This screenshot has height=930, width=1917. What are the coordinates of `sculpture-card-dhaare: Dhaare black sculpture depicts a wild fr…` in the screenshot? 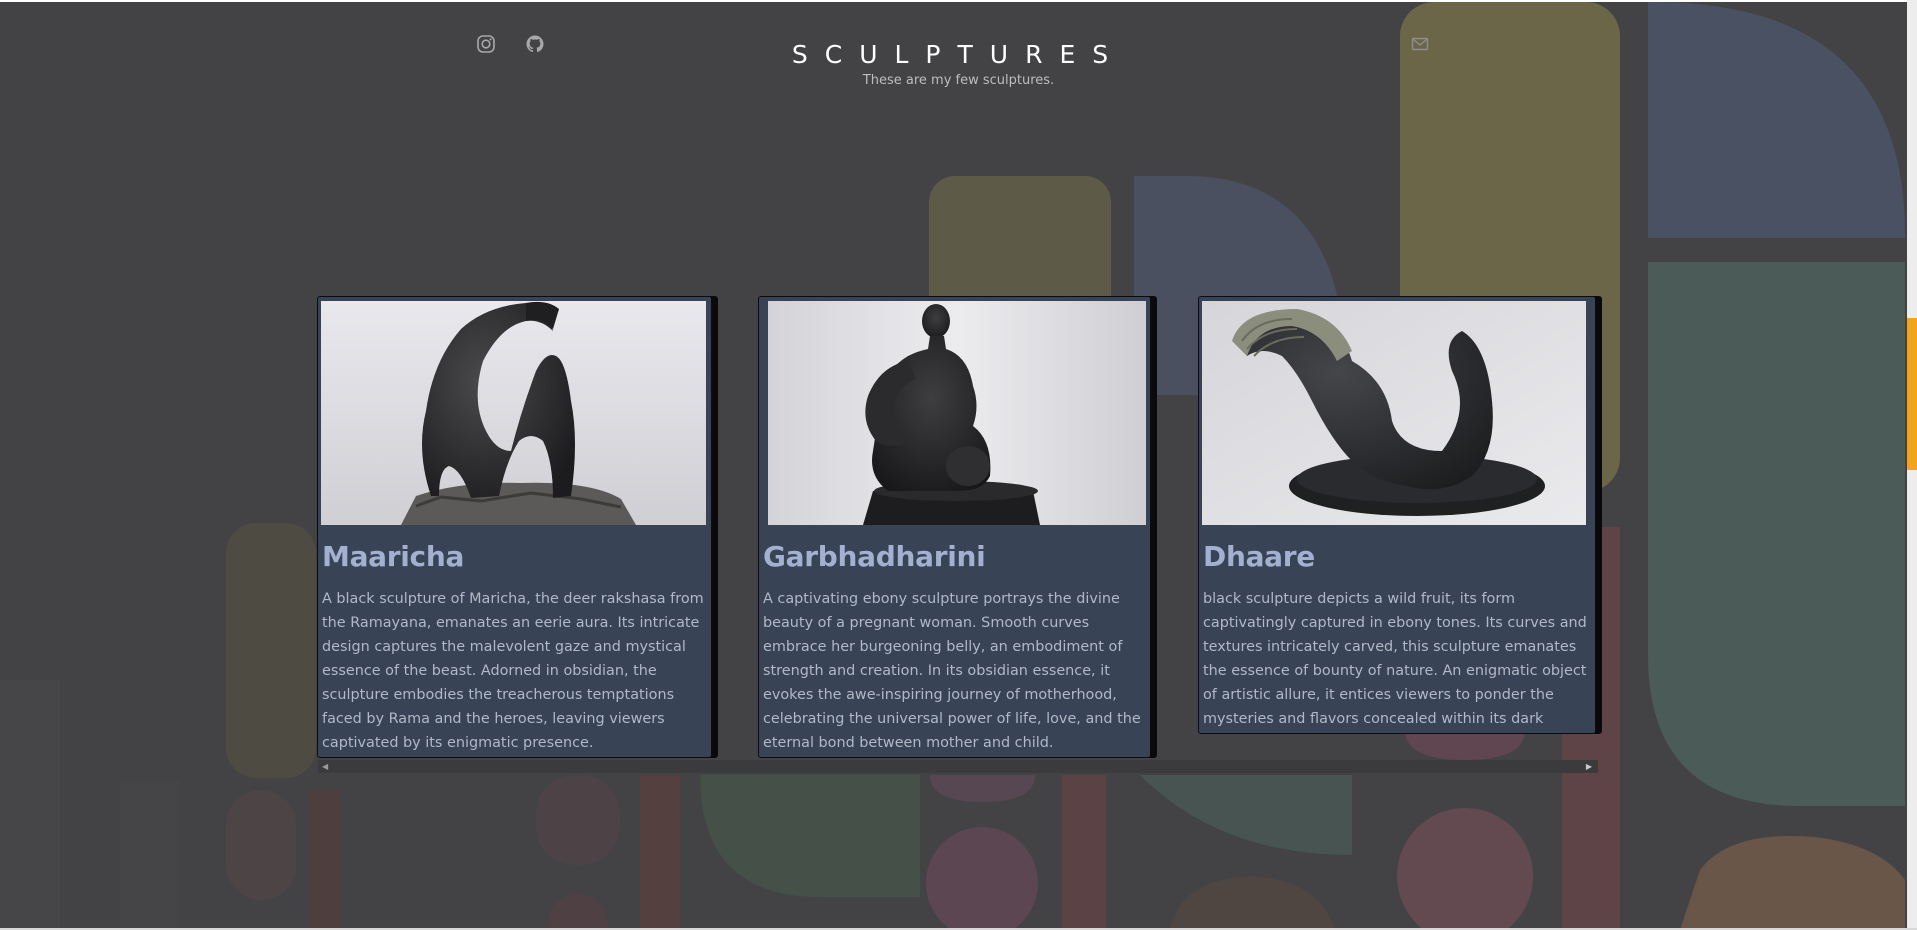 It's located at (1397, 515).